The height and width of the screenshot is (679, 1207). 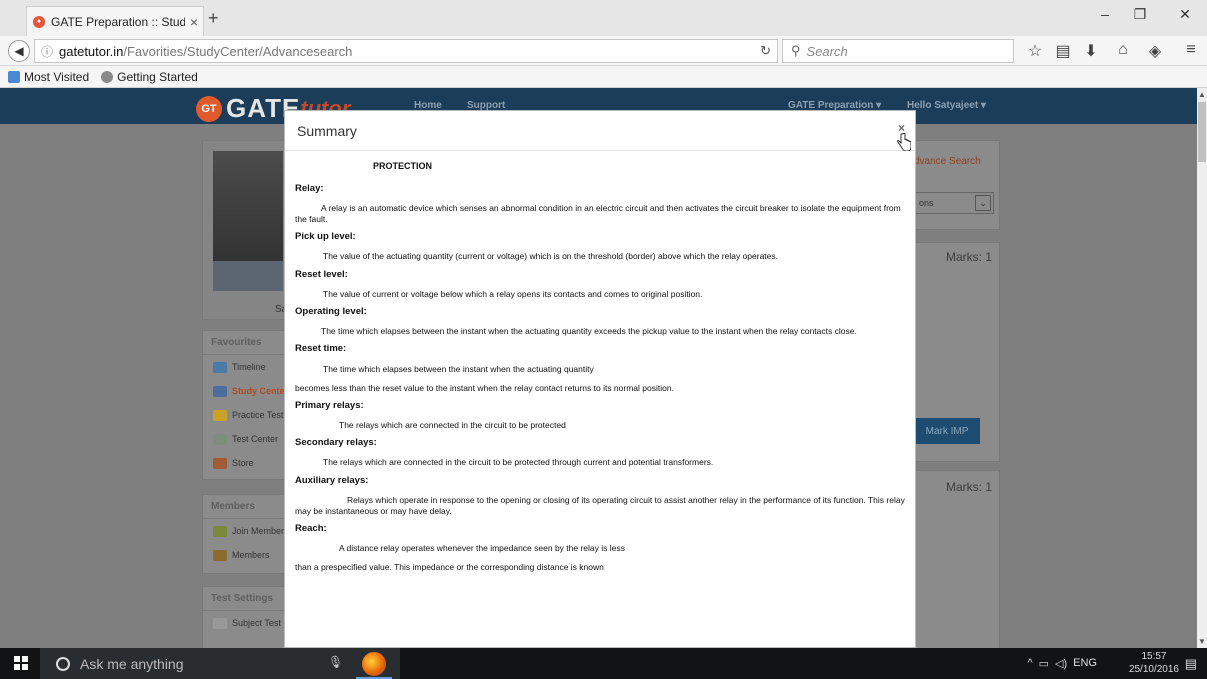 I want to click on minimize-button: –, so click(x=1105, y=14).